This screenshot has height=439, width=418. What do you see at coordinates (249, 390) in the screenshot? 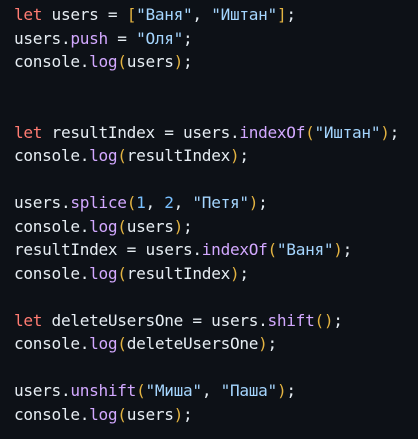
I see `string-literal: "Паша"` at bounding box center [249, 390].